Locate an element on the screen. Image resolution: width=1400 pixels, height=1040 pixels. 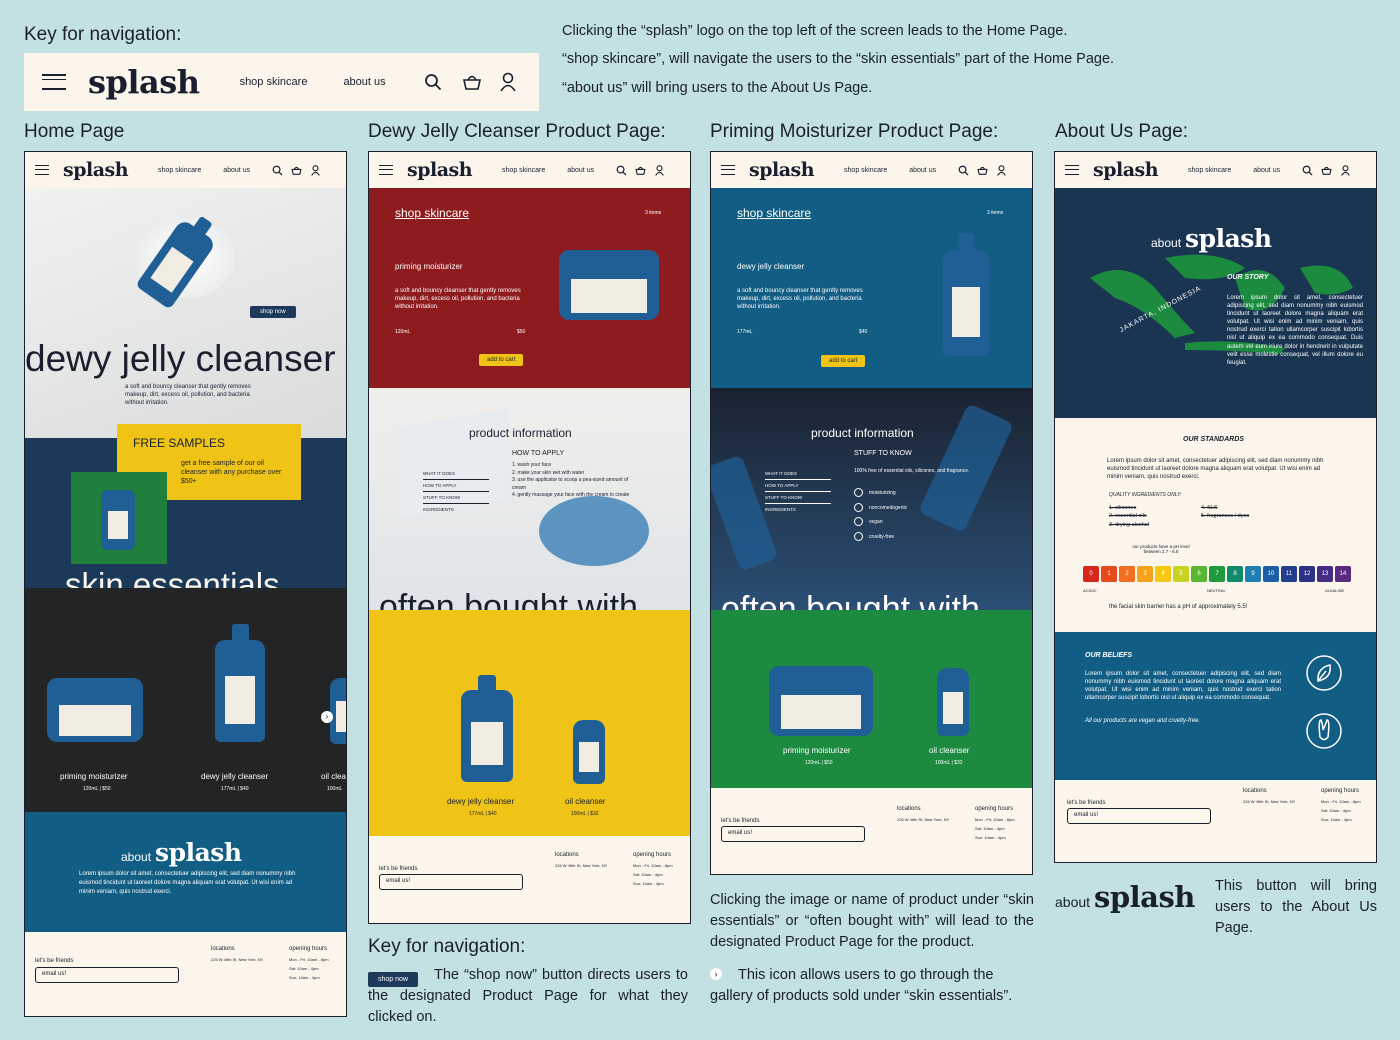
ph-swatch: 14 is located at coordinates (1343, 574).